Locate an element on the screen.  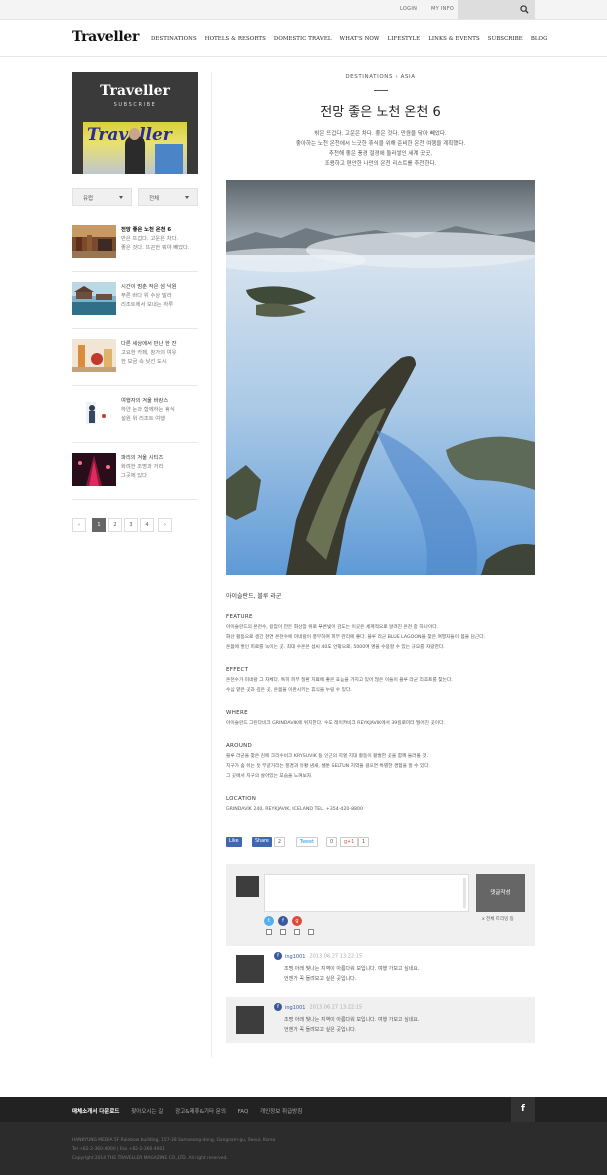
list-item-excerpt: 하얀 눈과 함께하는 휴식 is located at coordinates (148, 410).